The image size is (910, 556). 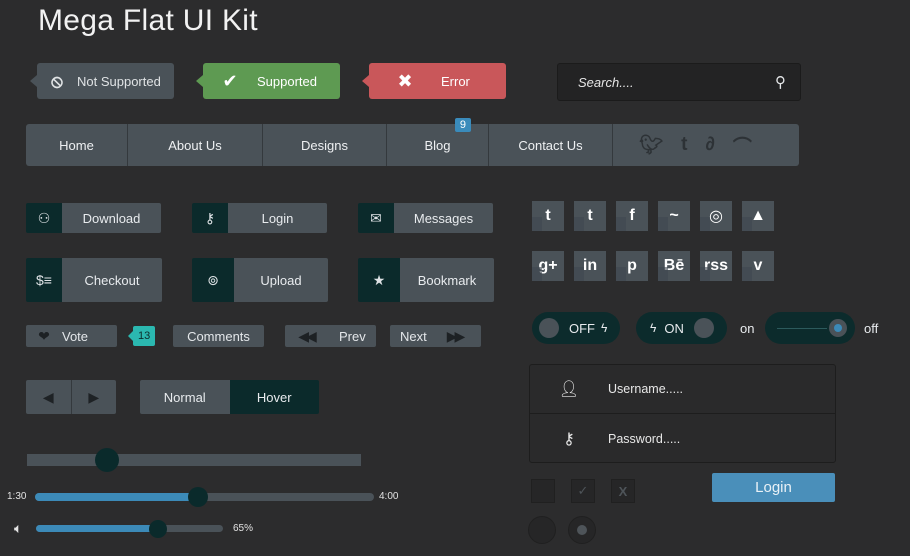 What do you see at coordinates (379, 280) in the screenshot?
I see `star-icon: ★` at bounding box center [379, 280].